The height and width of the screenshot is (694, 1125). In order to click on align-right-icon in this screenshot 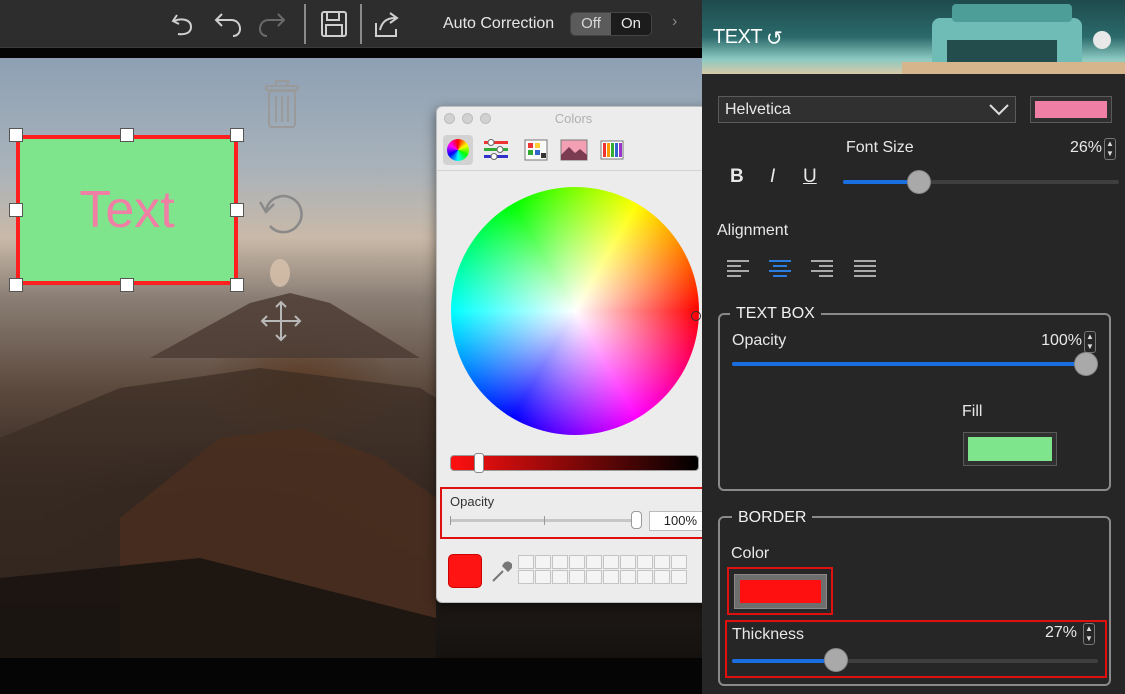, I will do `click(822, 269)`.